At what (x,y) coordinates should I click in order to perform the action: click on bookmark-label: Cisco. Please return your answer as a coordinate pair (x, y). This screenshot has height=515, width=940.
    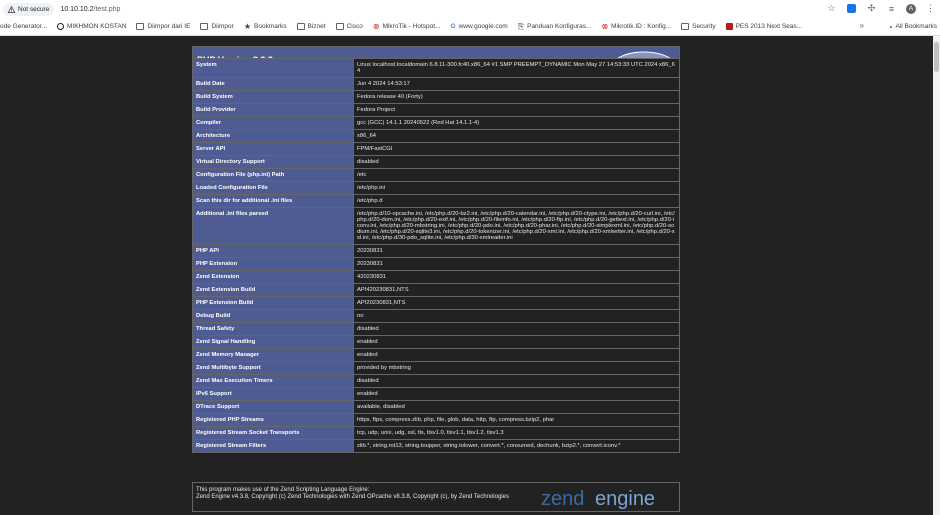
    Looking at the image, I should click on (354, 26).